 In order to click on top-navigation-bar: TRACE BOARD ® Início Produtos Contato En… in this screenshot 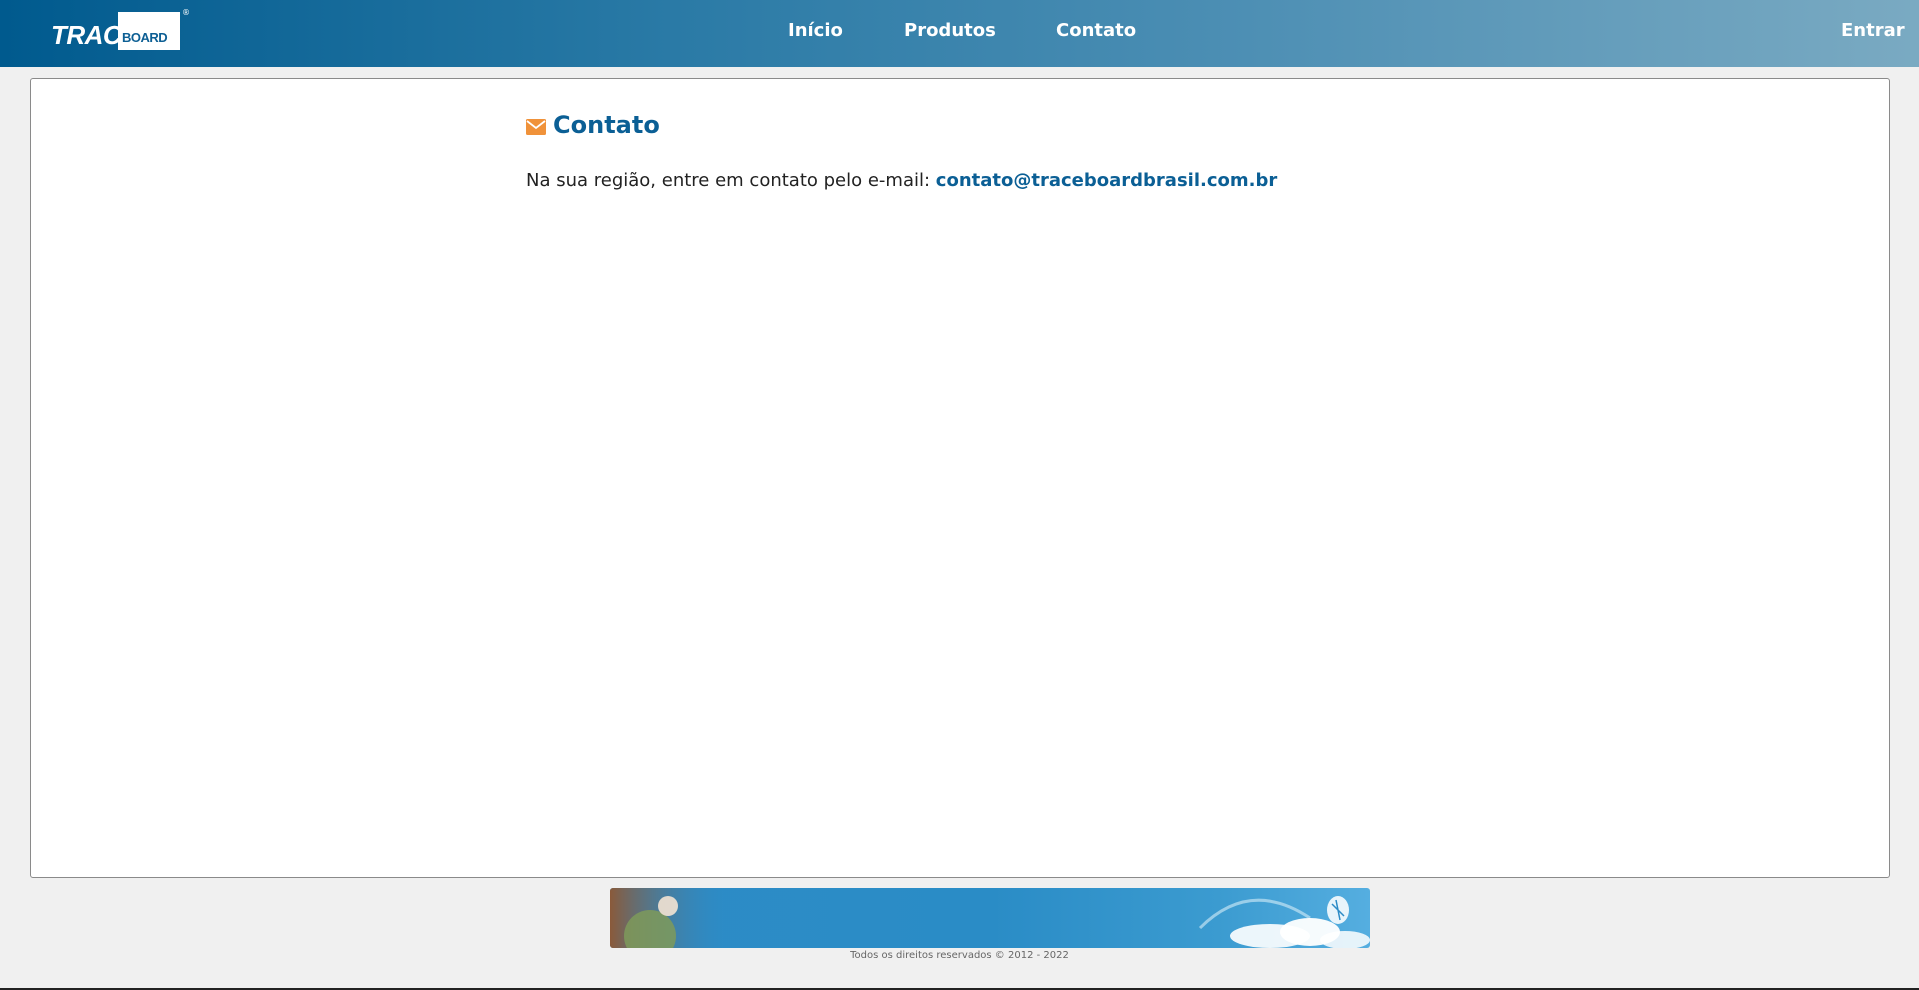, I will do `click(959, 33)`.